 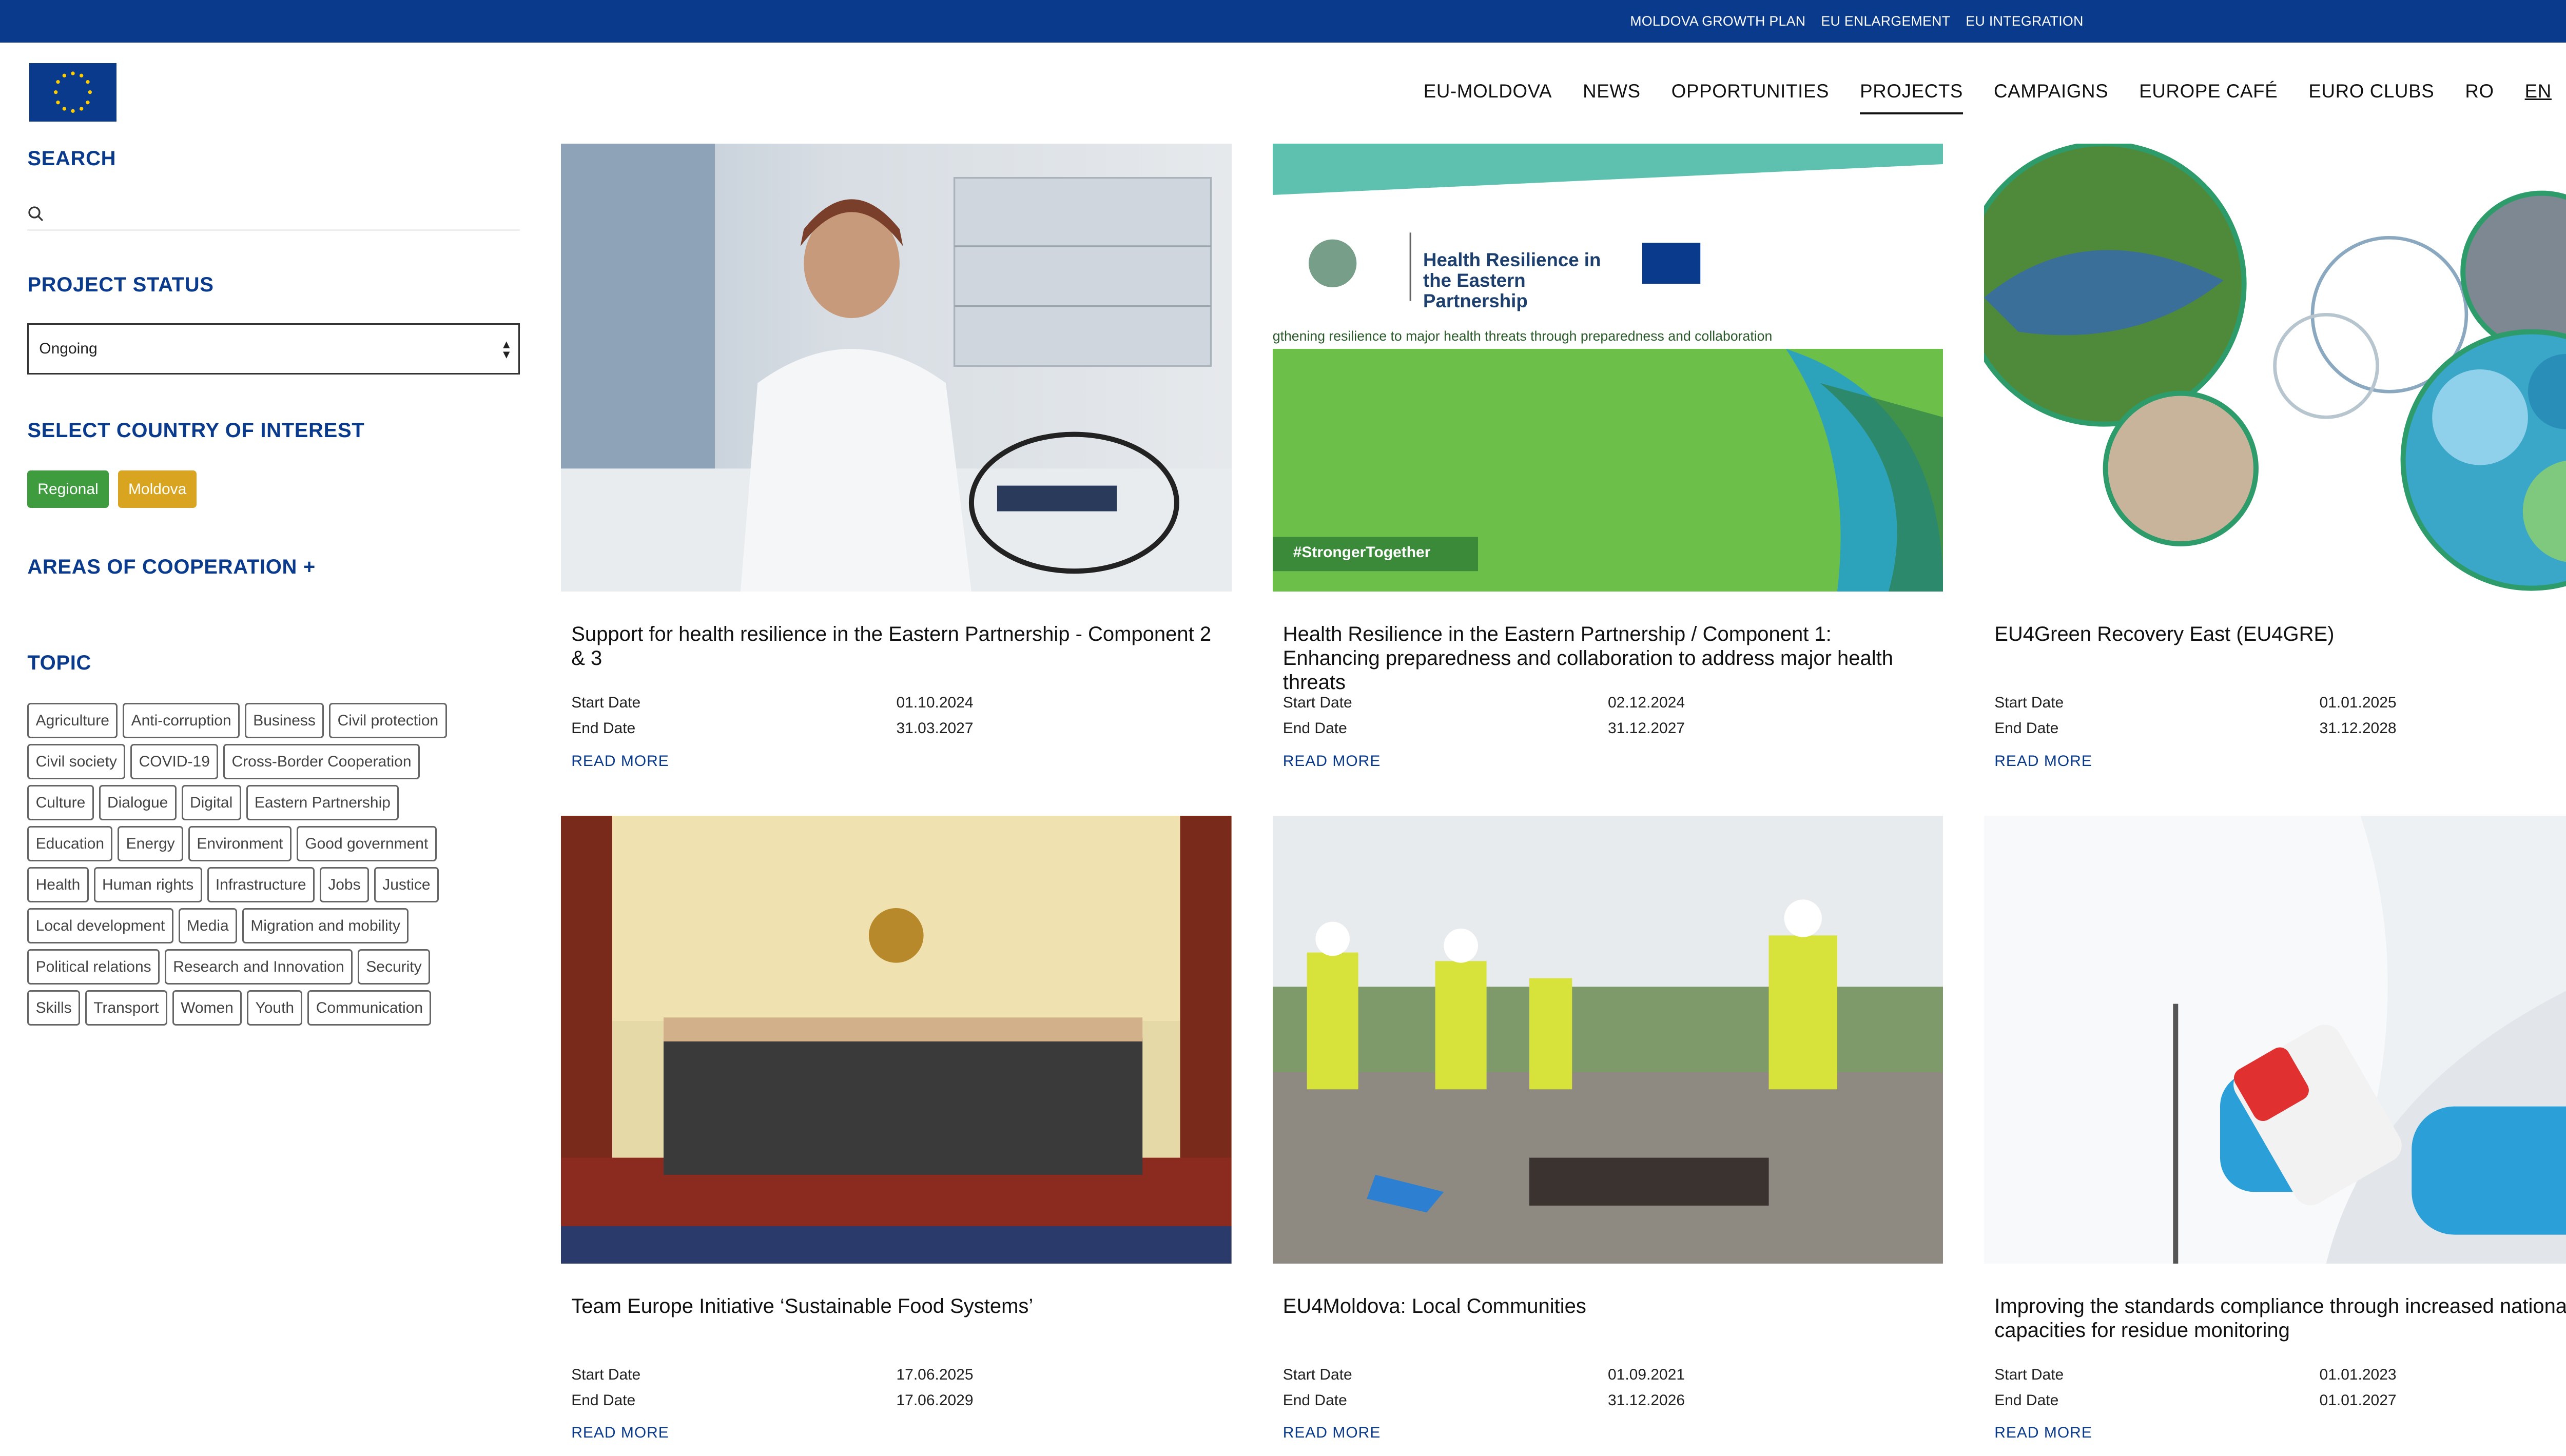 I want to click on search-field, so click(x=273, y=214).